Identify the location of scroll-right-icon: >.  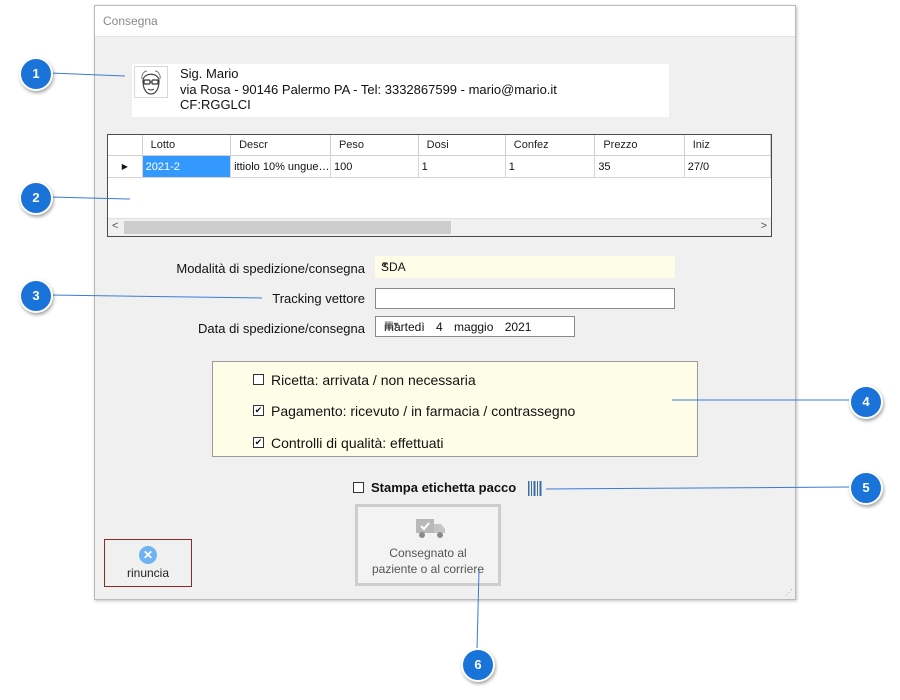
(764, 226).